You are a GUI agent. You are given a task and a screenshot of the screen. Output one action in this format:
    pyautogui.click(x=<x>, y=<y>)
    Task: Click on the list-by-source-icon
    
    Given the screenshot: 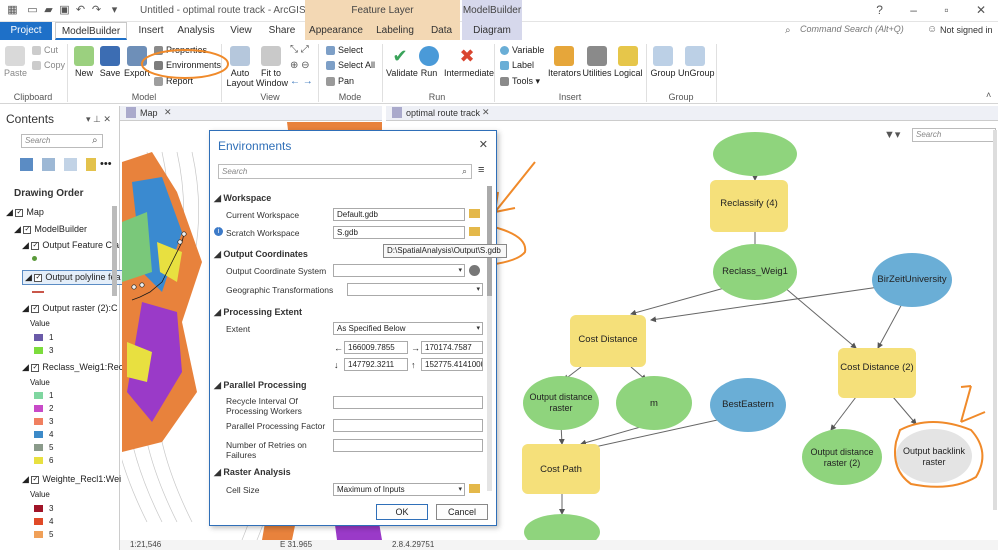 What is the action you would take?
    pyautogui.click(x=48, y=164)
    